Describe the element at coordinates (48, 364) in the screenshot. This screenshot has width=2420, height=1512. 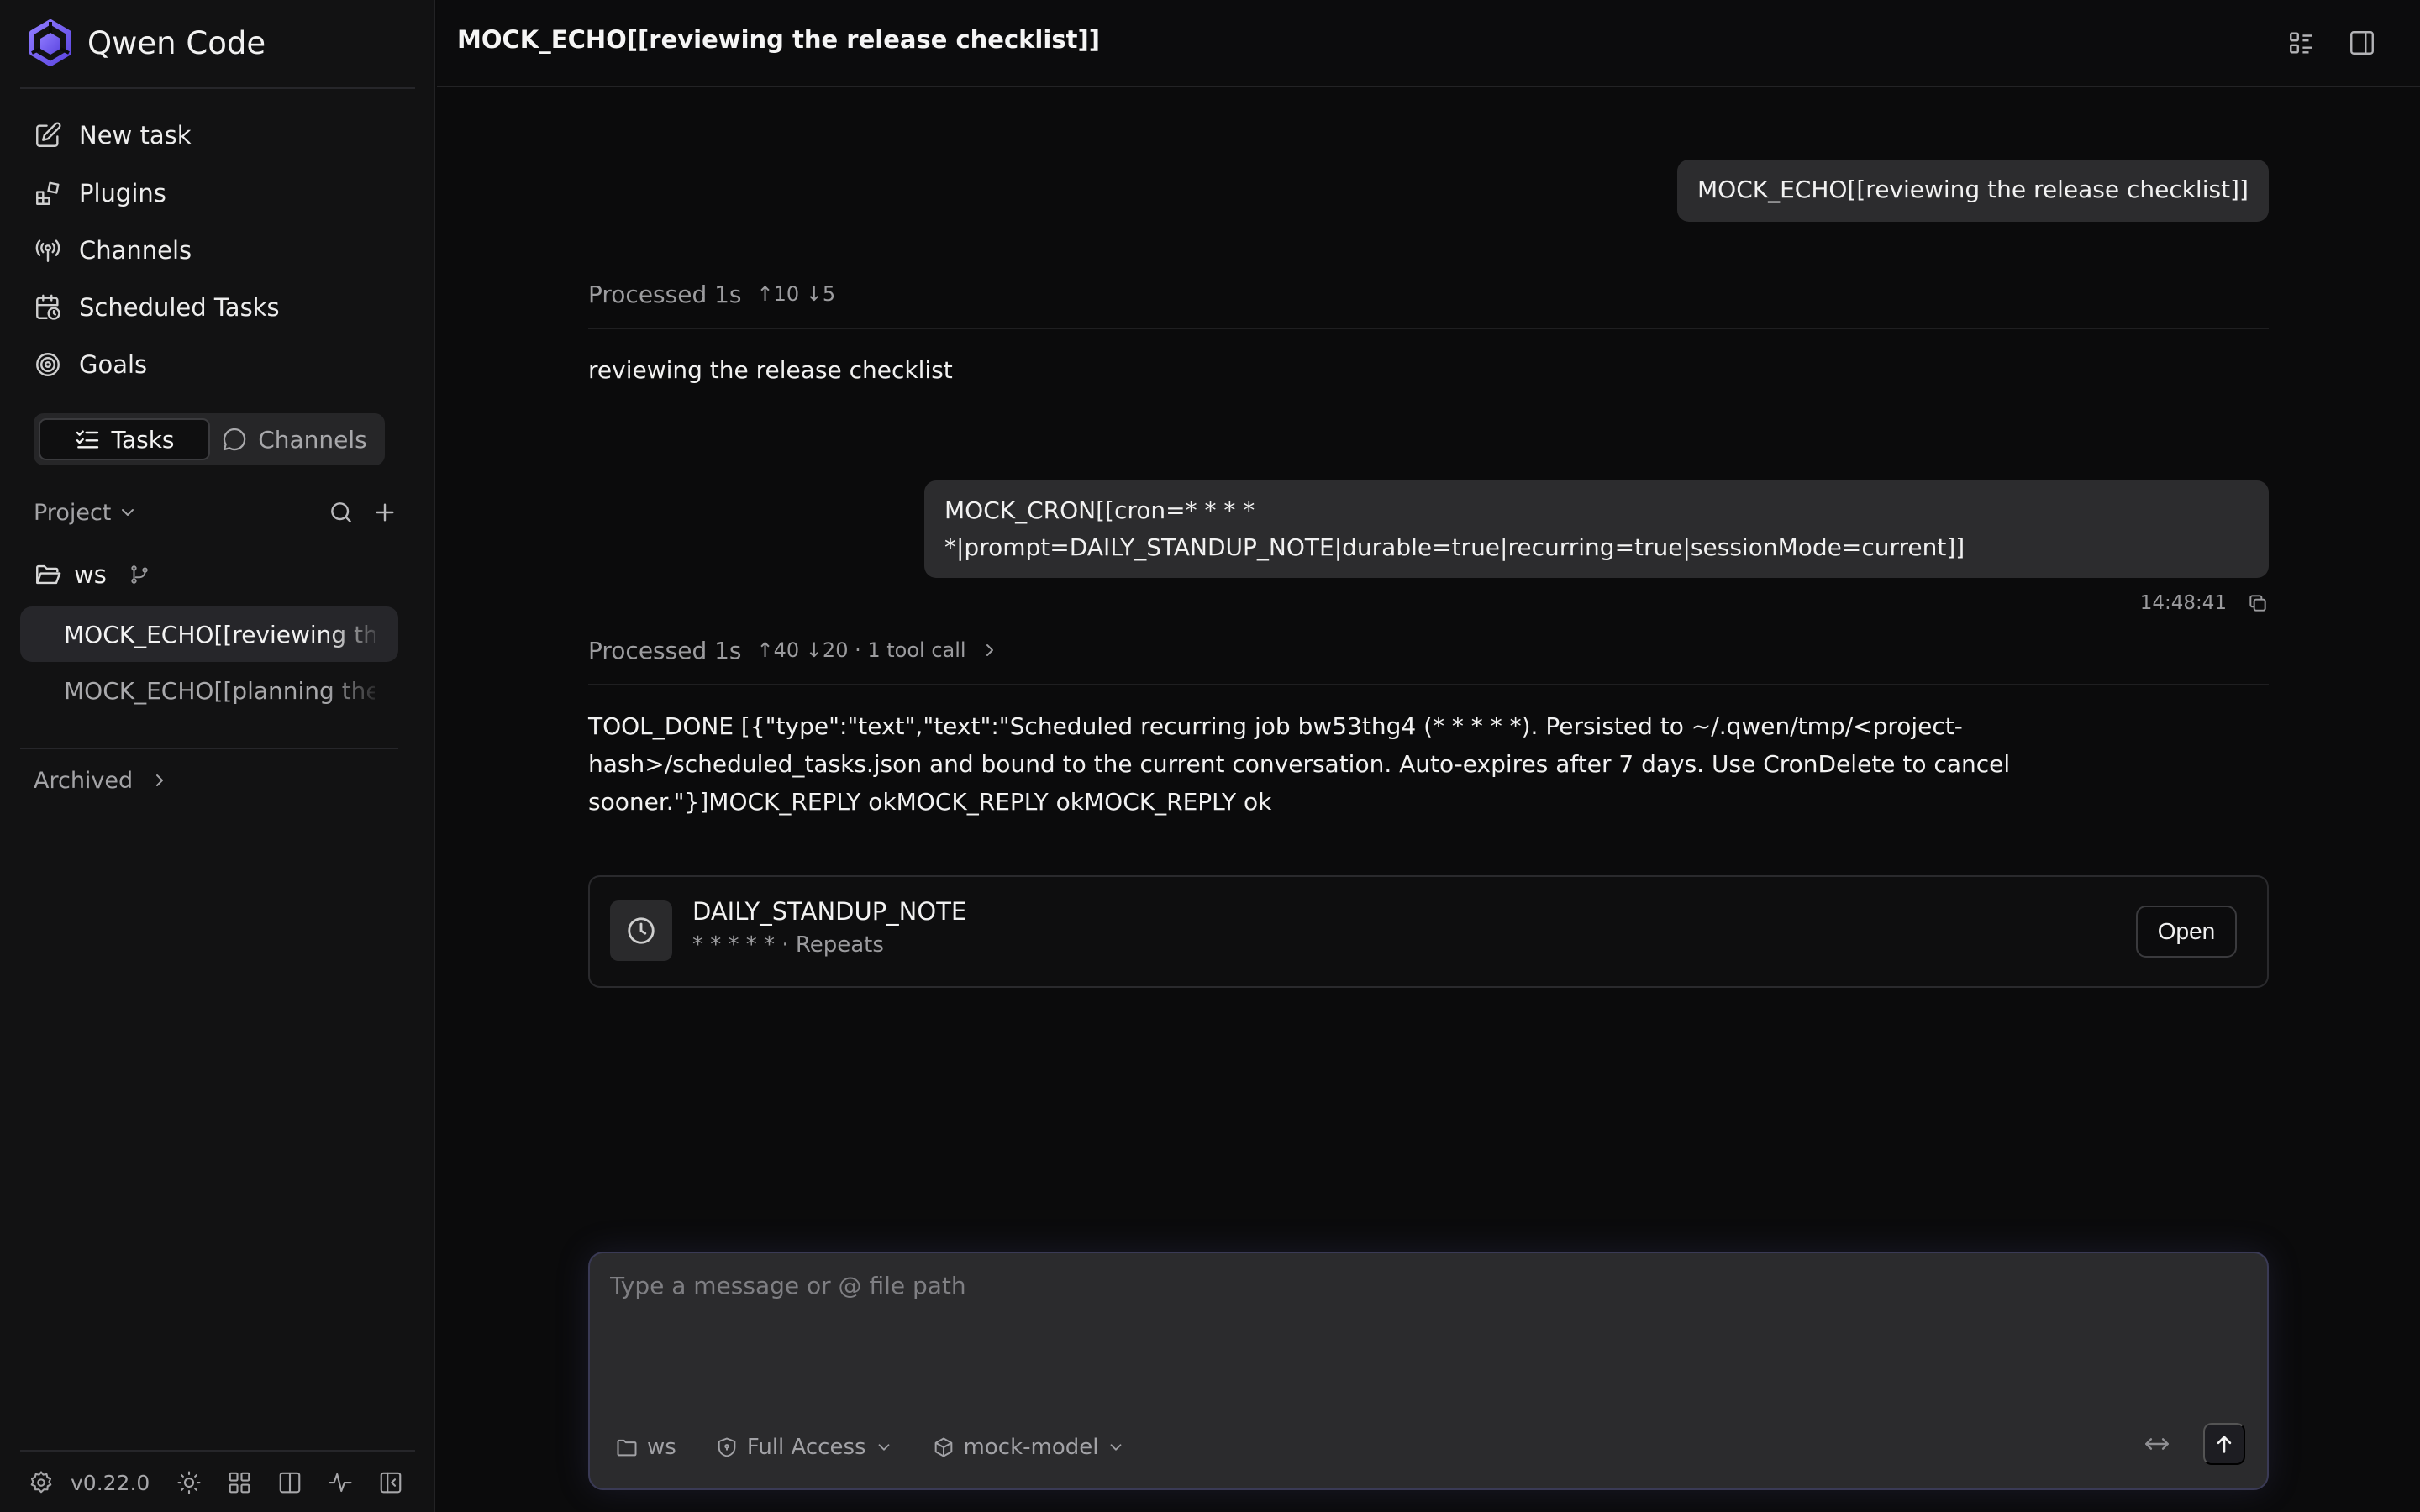
I see `target-icon` at that location.